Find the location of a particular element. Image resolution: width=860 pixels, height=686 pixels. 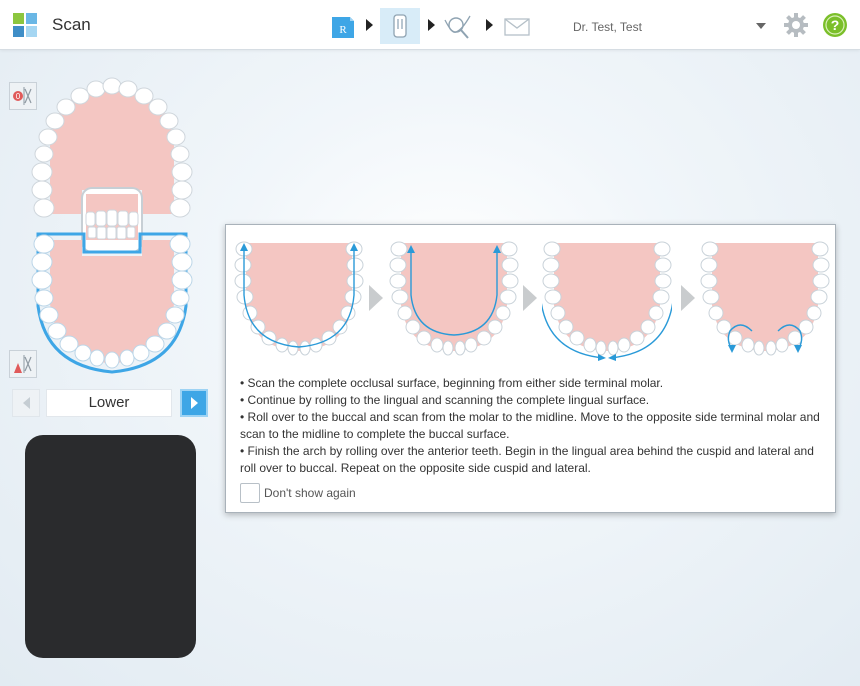

app-title: Scan is located at coordinates (71, 24).